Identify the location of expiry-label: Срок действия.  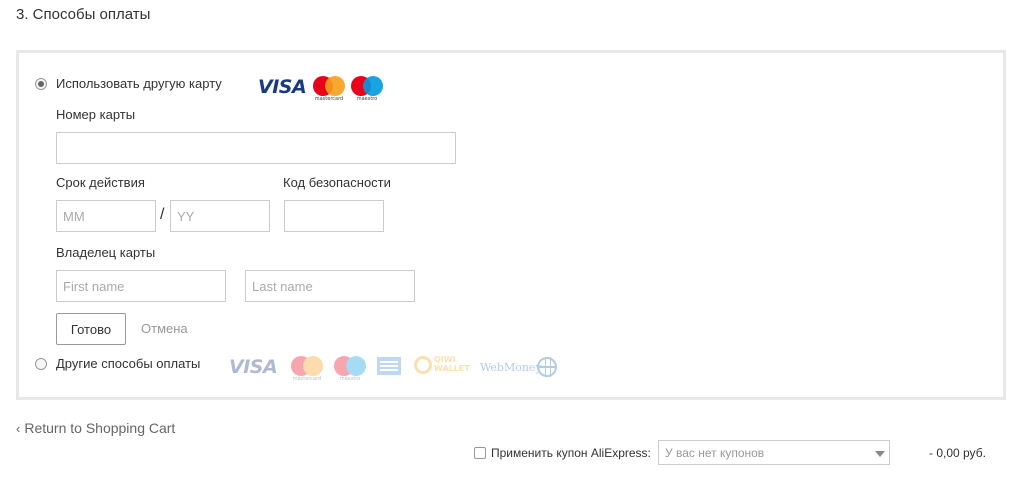
(100, 182).